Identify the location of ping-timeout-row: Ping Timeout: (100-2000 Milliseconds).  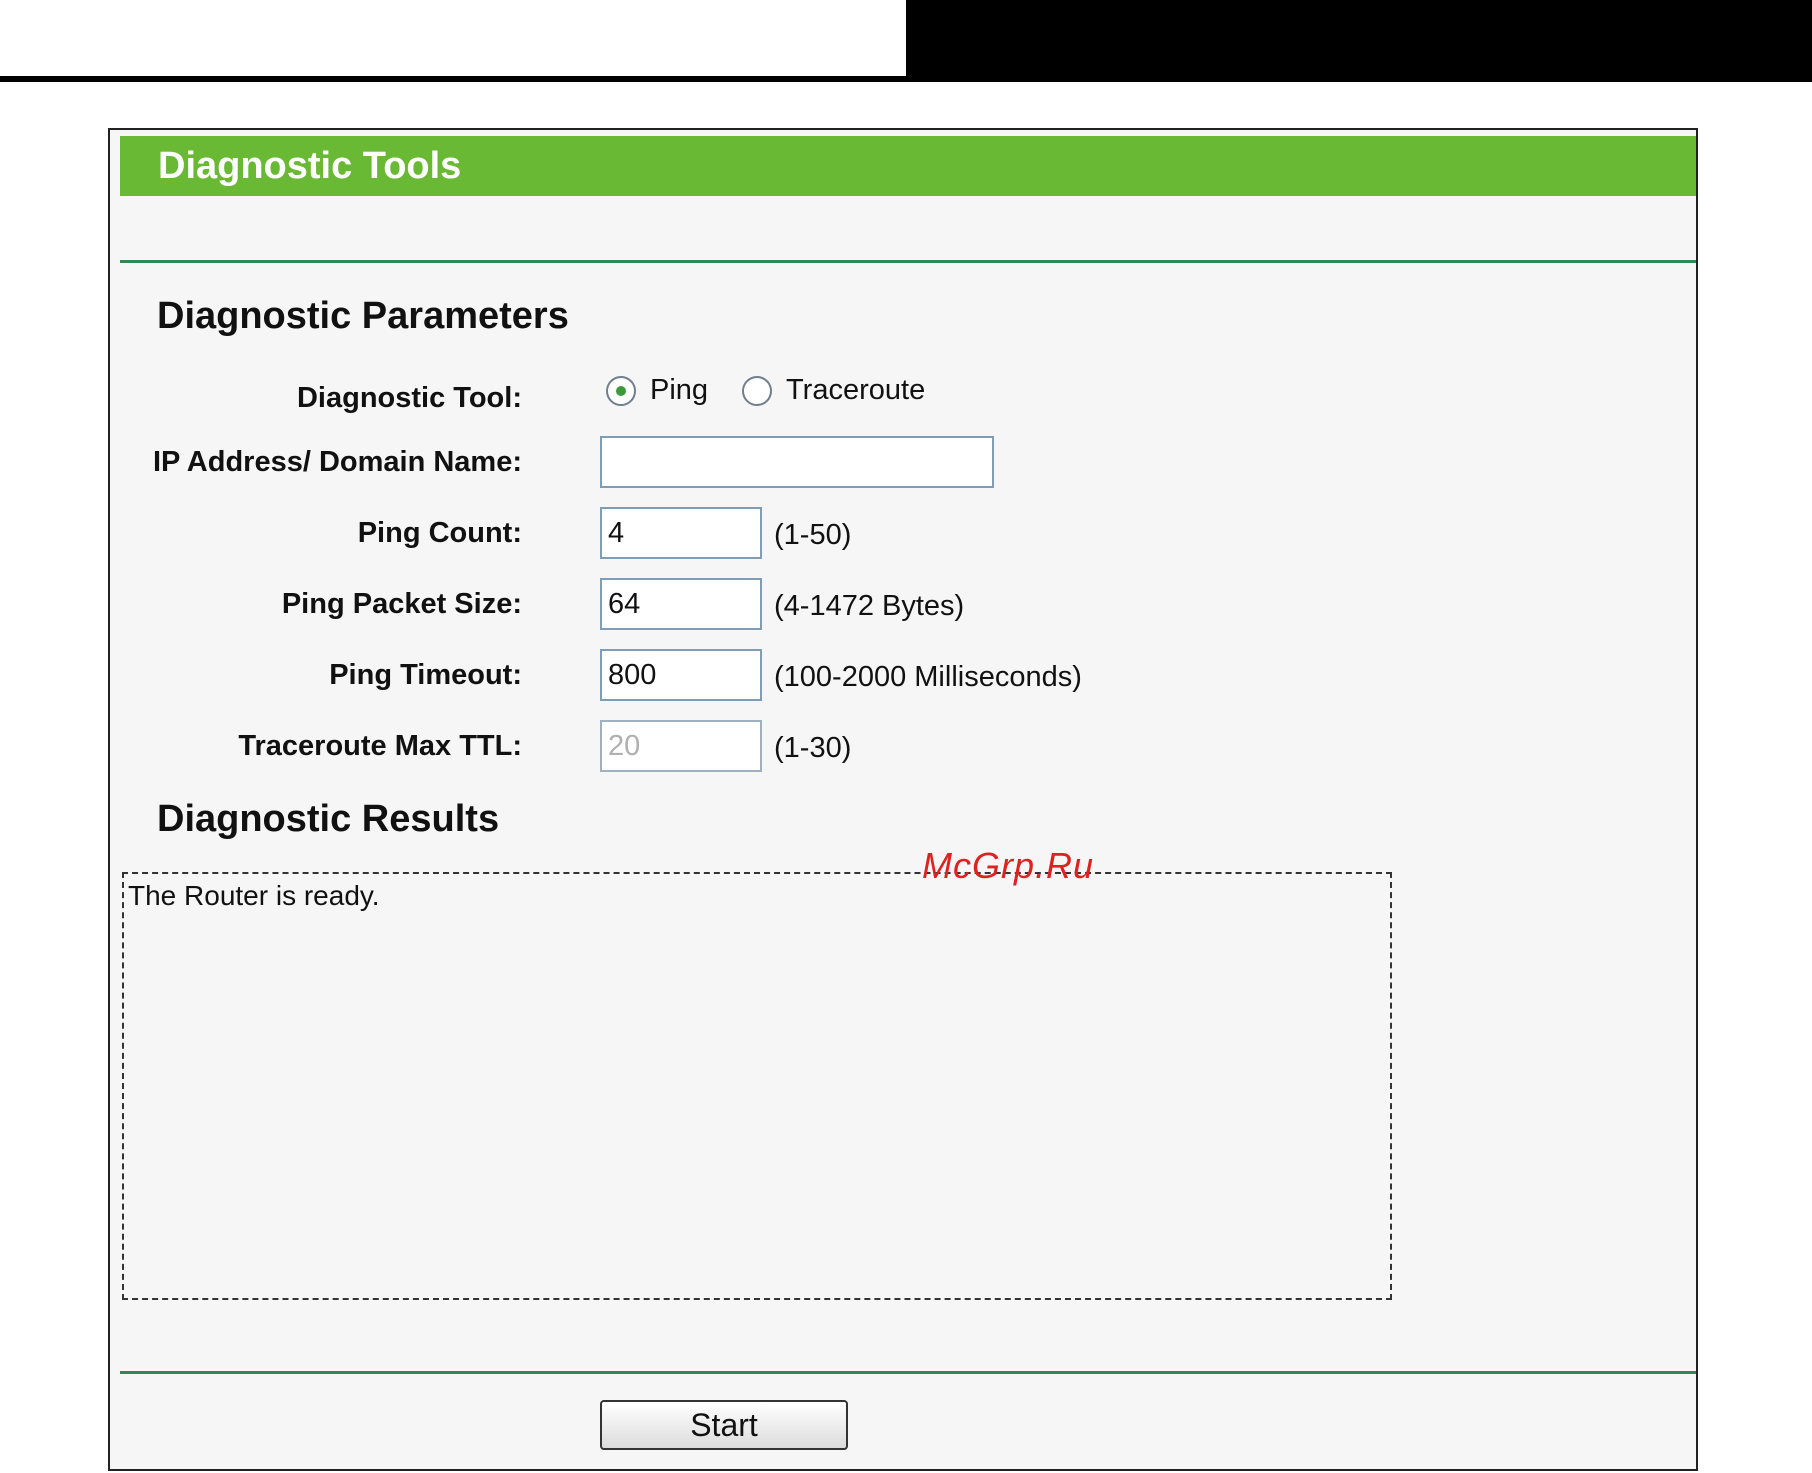
(903, 677).